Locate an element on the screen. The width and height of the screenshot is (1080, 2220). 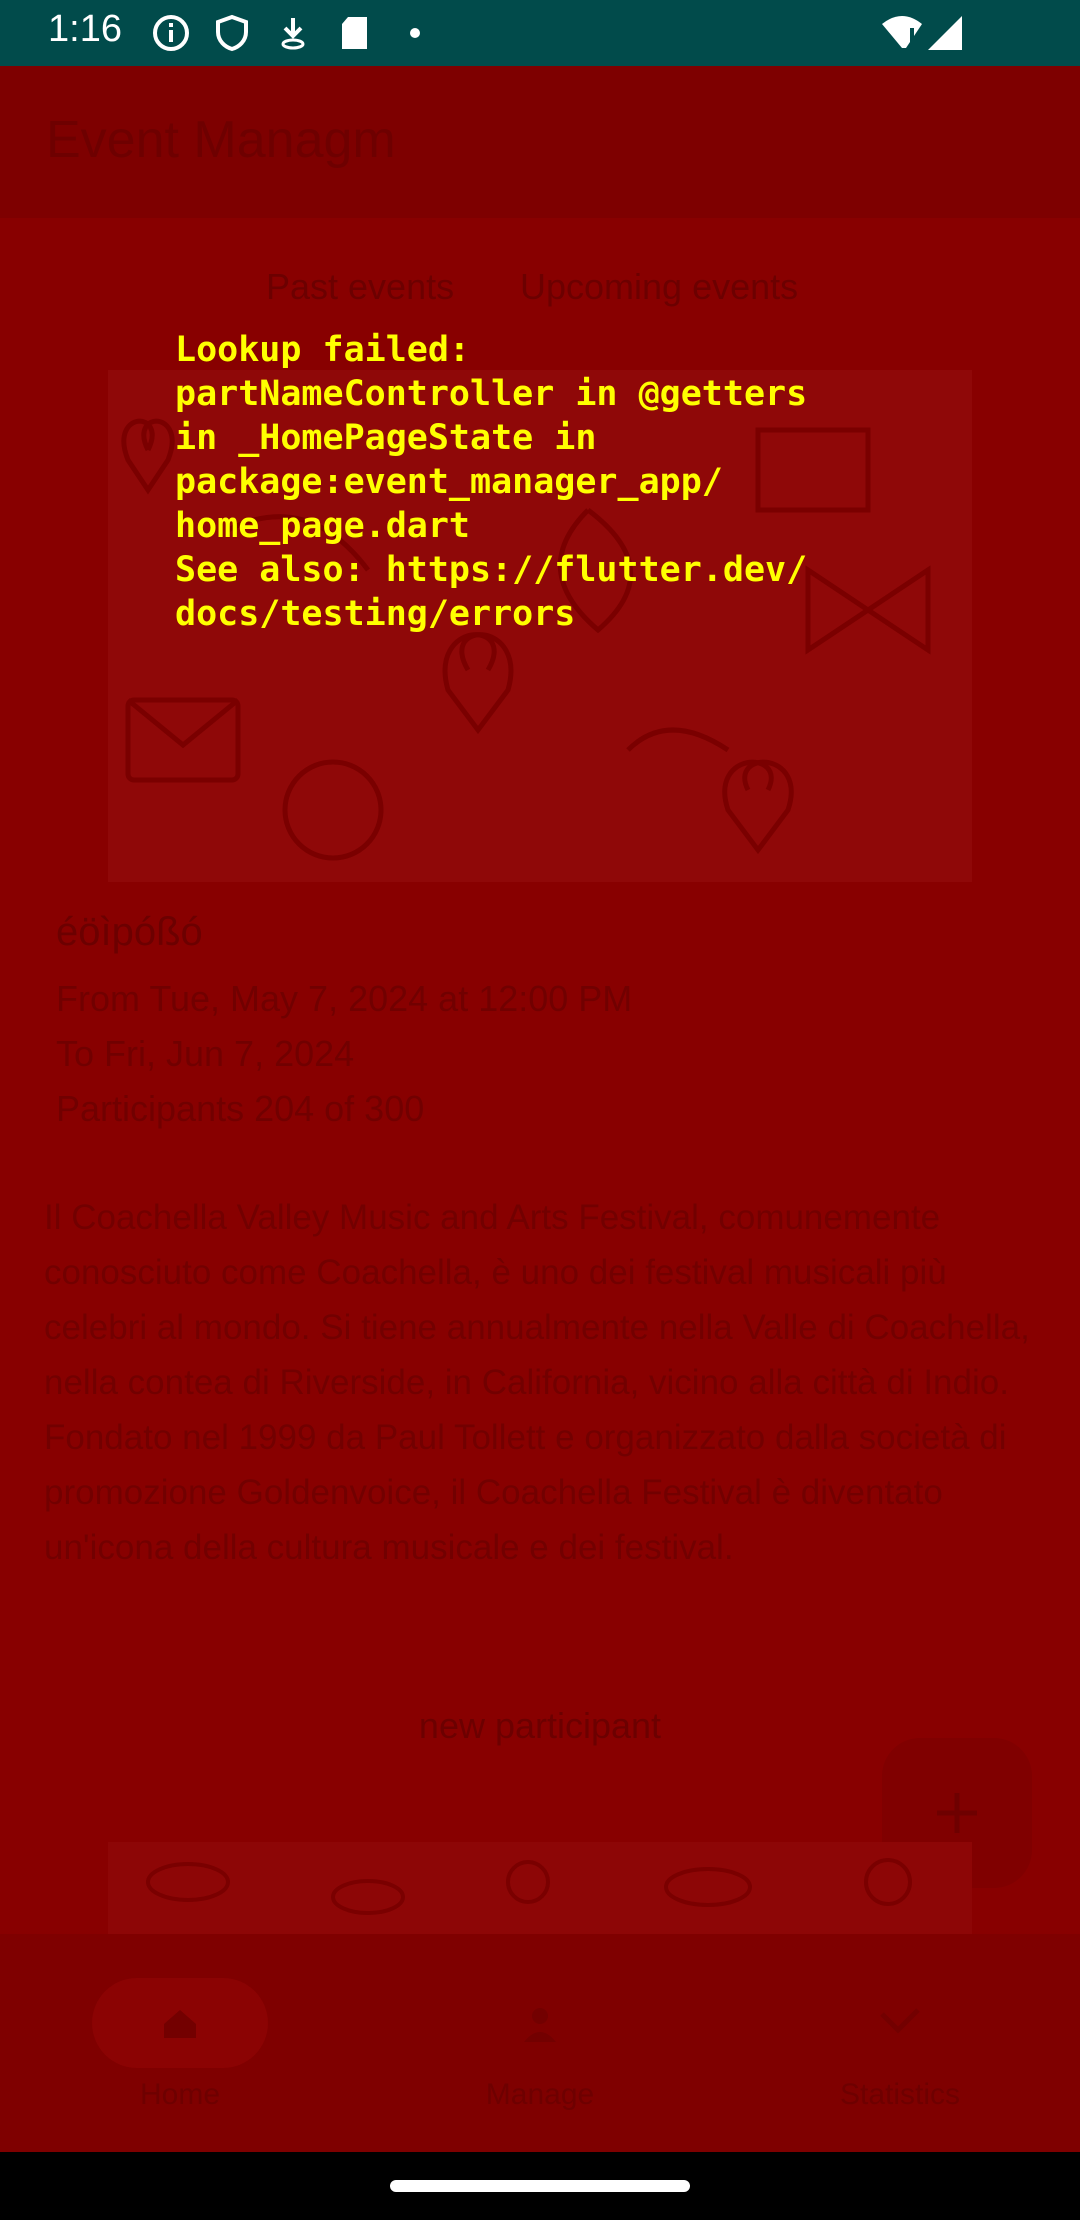
status-time: 1:16 is located at coordinates (85, 29).